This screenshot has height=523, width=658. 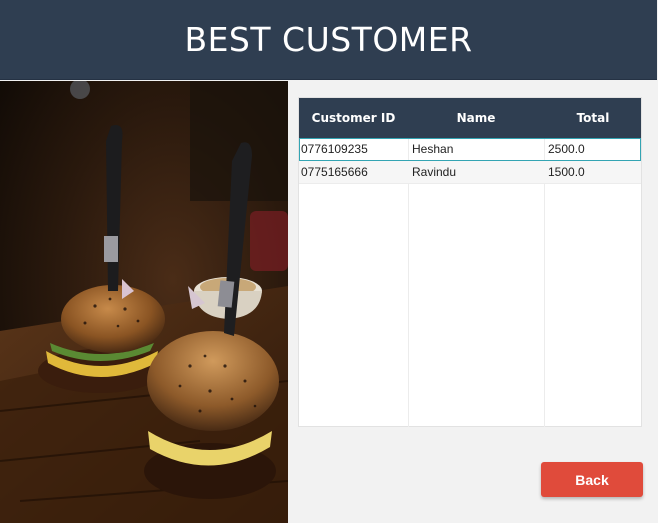 I want to click on cell-customer-id: 0775165666, so click(x=334, y=172).